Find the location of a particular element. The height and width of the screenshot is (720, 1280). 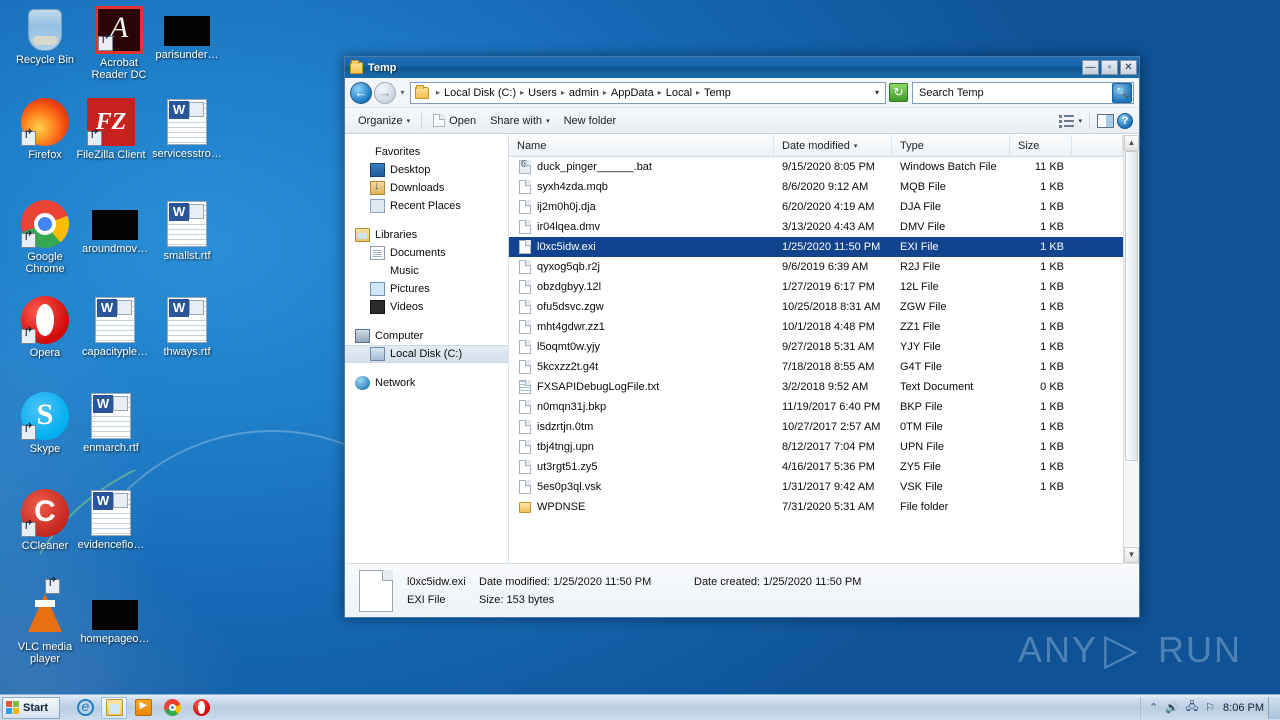

start-button: Start is located at coordinates (31, 707).